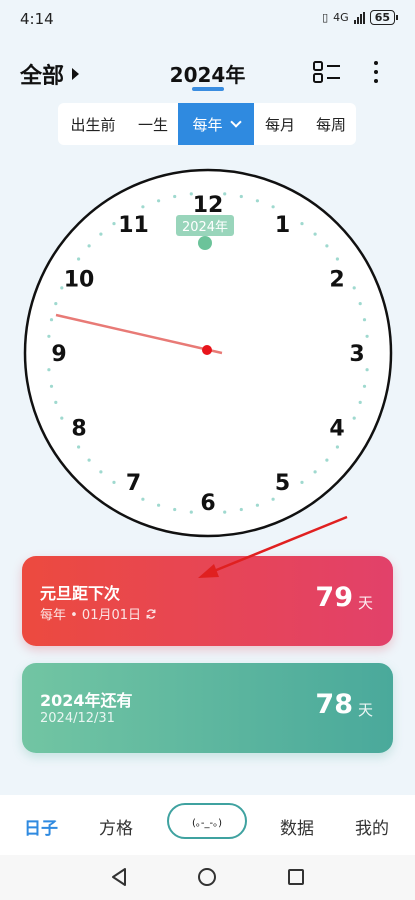 The width and height of the screenshot is (415, 900). What do you see at coordinates (341, 17) in the screenshot?
I see `network-label: 4G` at bounding box center [341, 17].